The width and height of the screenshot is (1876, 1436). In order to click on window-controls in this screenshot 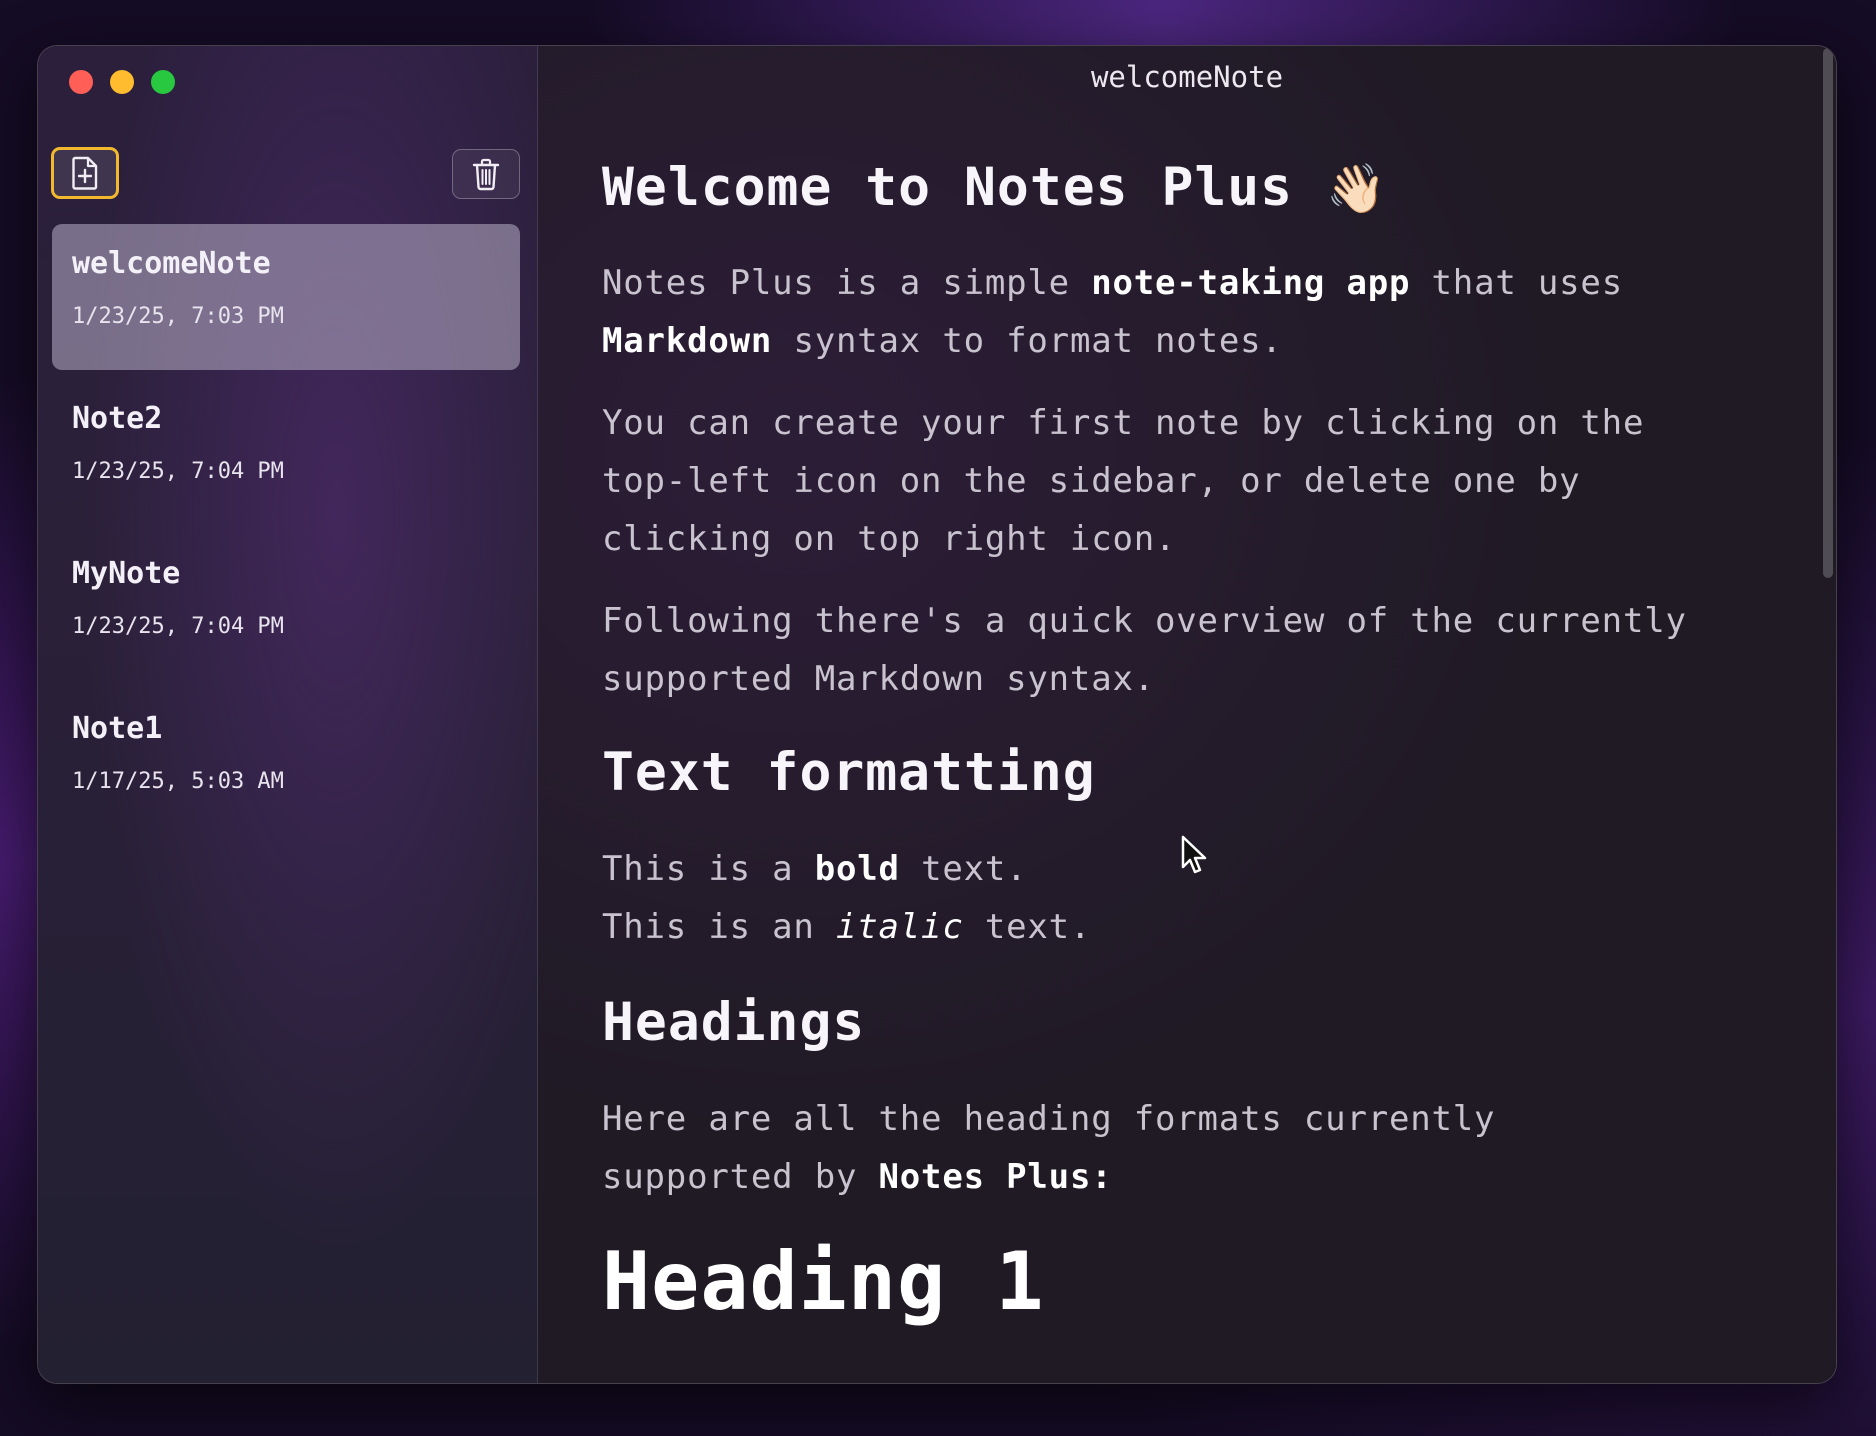, I will do `click(122, 82)`.